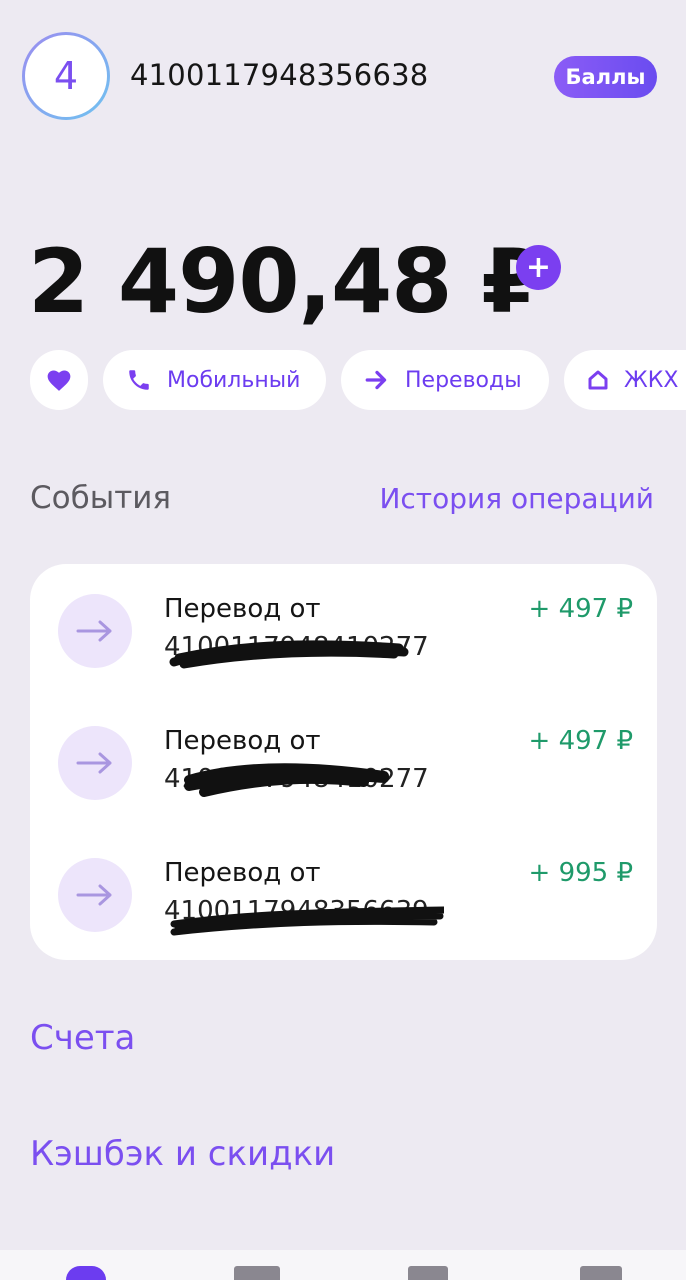 The image size is (686, 1280). What do you see at coordinates (580, 873) in the screenshot?
I see `event-amount: + 995 ₽` at bounding box center [580, 873].